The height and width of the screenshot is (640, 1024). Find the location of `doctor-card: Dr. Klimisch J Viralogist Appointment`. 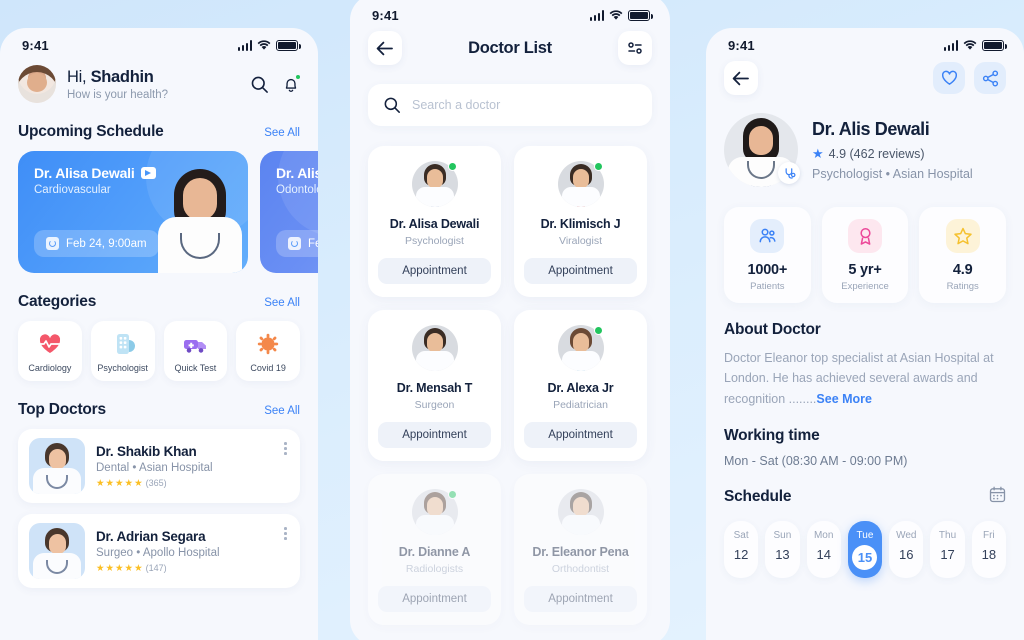

doctor-card: Dr. Klimisch J Viralogist Appointment is located at coordinates (580, 221).